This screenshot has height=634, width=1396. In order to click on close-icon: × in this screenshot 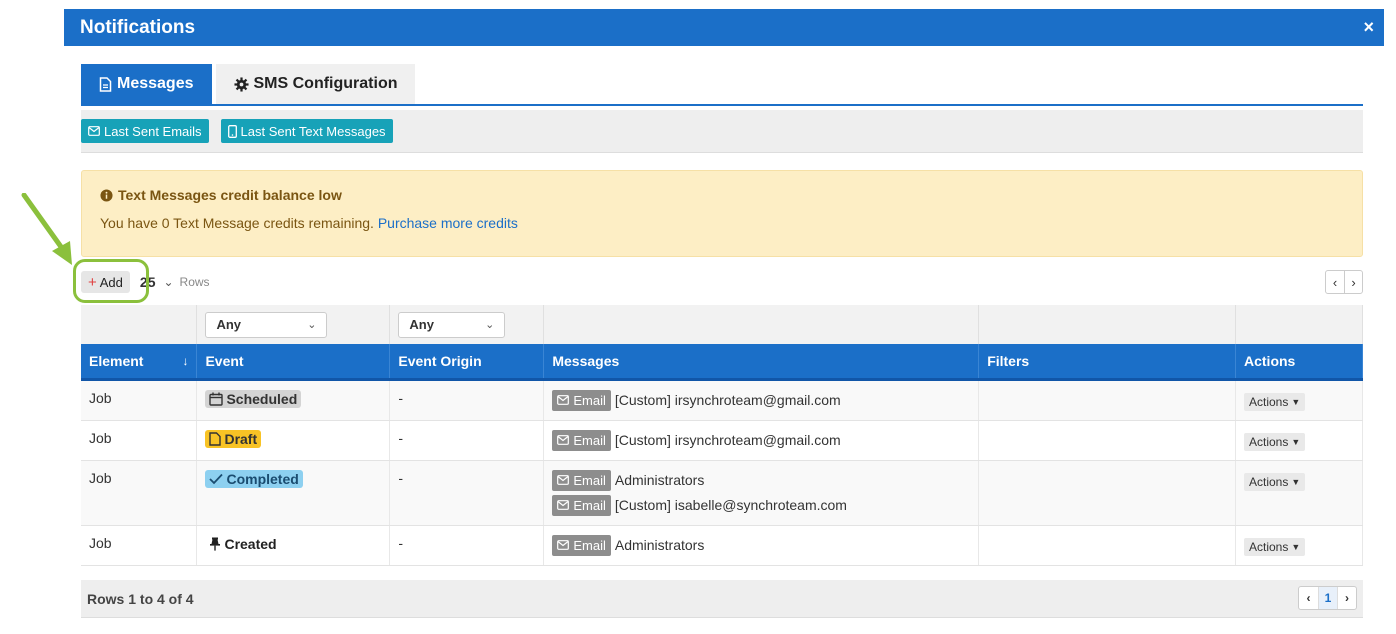, I will do `click(1368, 27)`.